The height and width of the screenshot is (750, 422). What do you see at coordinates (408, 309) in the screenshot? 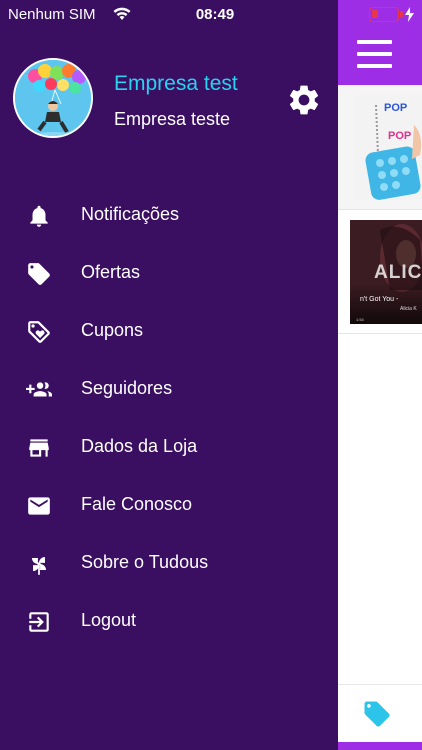
I see `artist-text: Alicia K` at bounding box center [408, 309].